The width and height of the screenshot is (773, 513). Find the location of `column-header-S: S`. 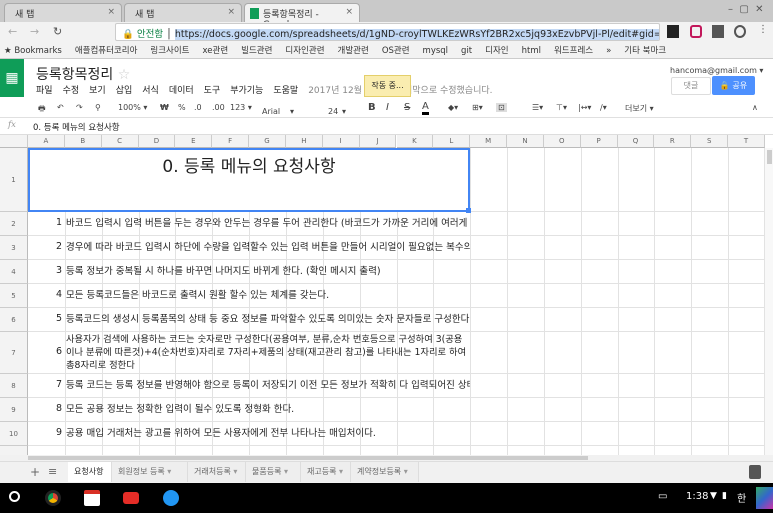

column-header-S: S is located at coordinates (710, 141).